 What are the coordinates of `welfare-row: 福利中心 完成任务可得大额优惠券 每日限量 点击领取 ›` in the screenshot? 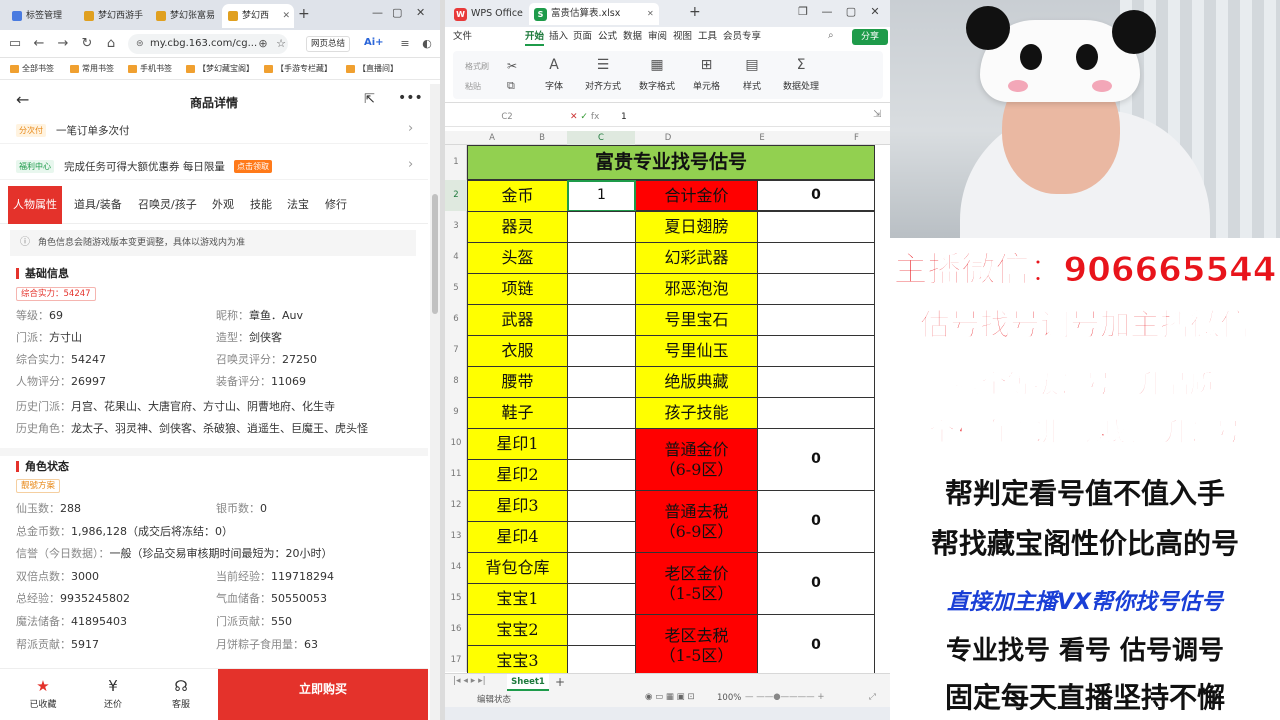 It's located at (214, 167).